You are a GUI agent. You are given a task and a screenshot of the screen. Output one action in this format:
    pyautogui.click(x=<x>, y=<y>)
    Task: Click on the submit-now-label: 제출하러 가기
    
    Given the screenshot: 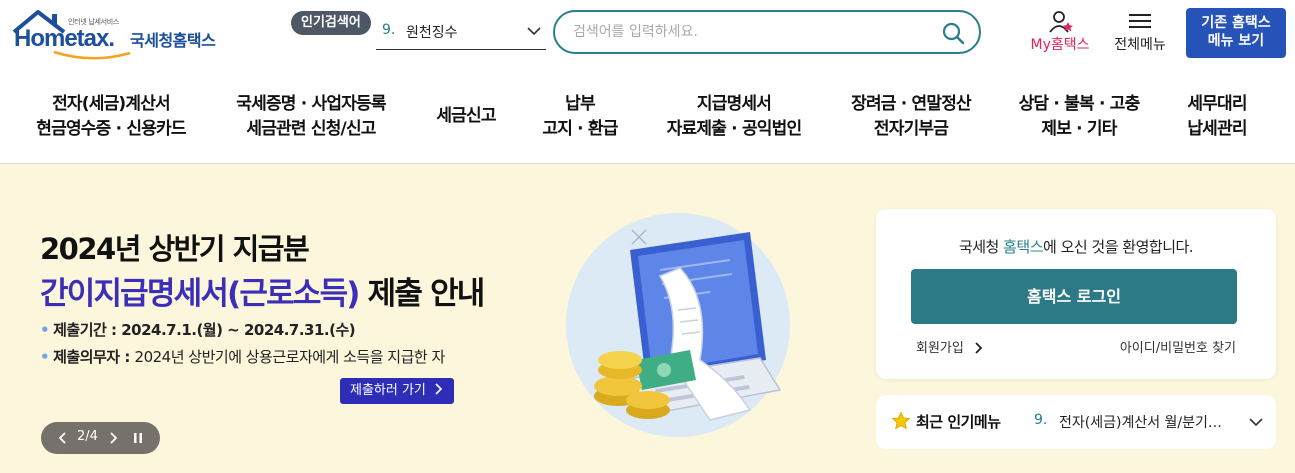 What is the action you would take?
    pyautogui.click(x=388, y=390)
    